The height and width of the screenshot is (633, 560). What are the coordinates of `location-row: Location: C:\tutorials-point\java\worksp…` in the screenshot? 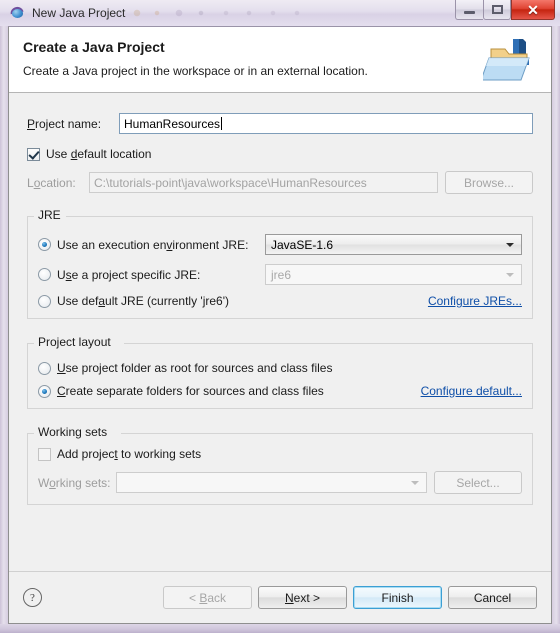 It's located at (280, 182).